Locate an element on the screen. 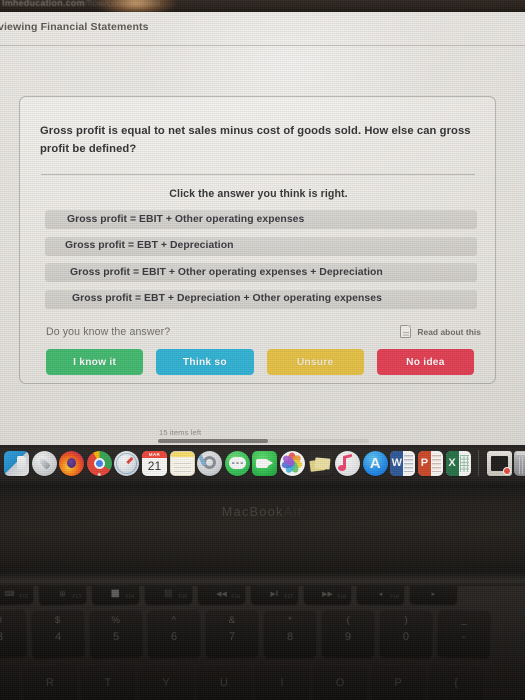  key-number: 3 is located at coordinates (2, 637).